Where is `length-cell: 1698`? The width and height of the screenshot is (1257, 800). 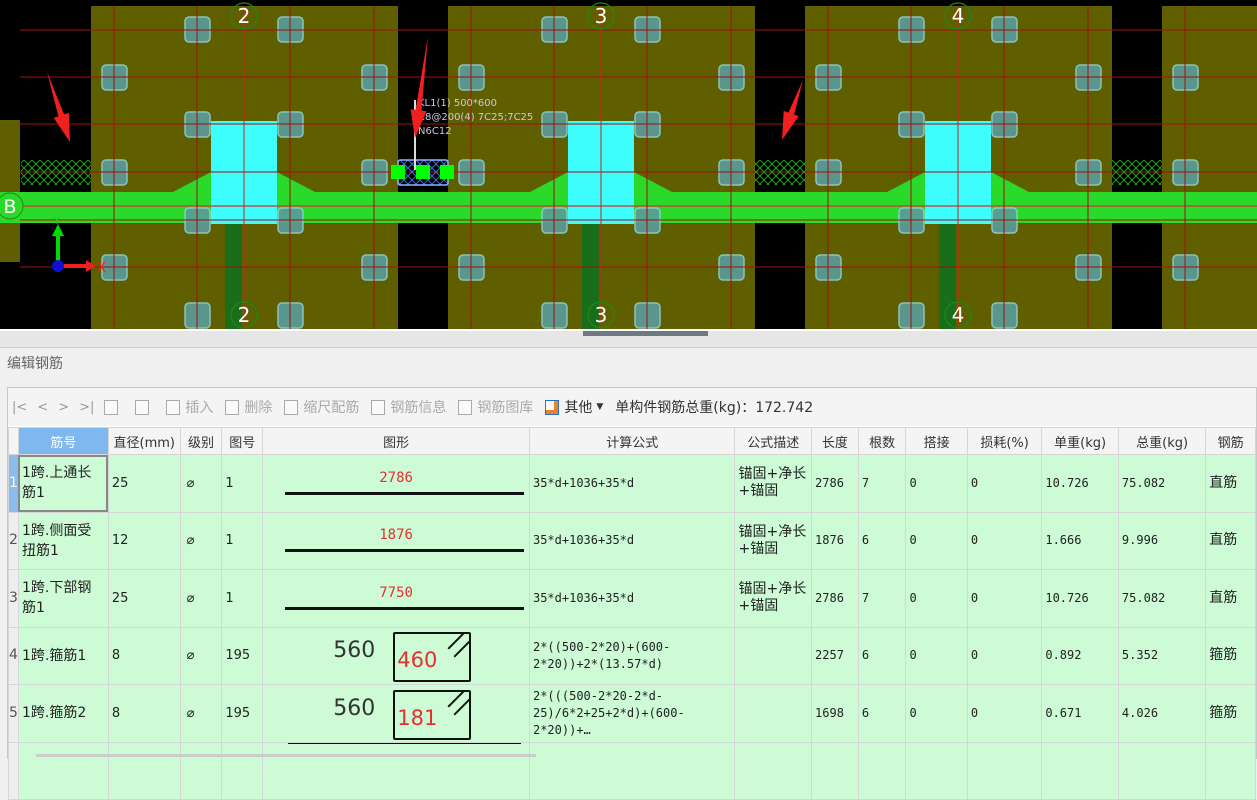
length-cell: 1698 is located at coordinates (835, 713).